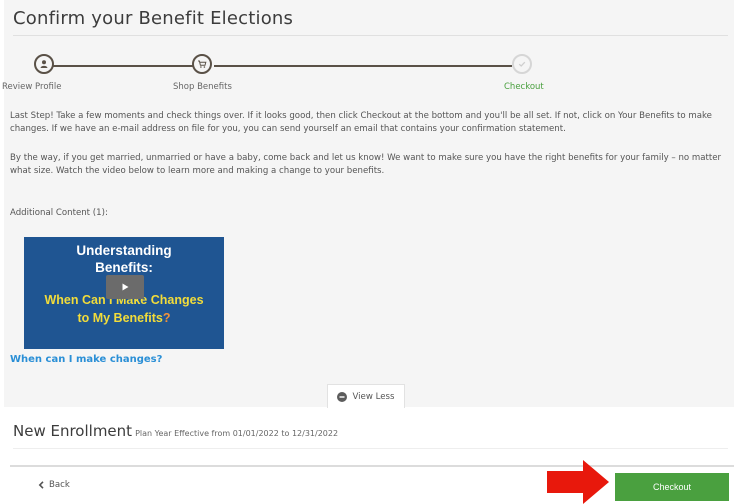 The width and height of the screenshot is (734, 504). I want to click on progress-steps: Review Profile Shop Benefits Checkout, so click(367, 73).